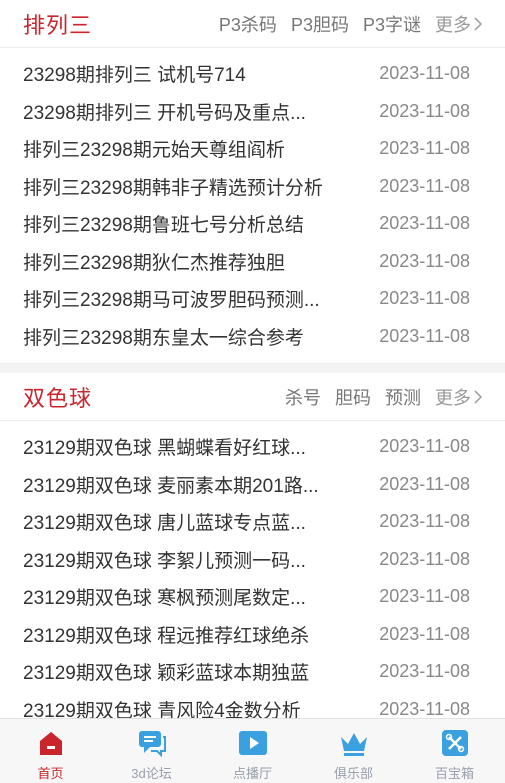 Image resolution: width=505 pixels, height=783 pixels. What do you see at coordinates (353, 397) in the screenshot?
I see `link-dan-code: 胆码` at bounding box center [353, 397].